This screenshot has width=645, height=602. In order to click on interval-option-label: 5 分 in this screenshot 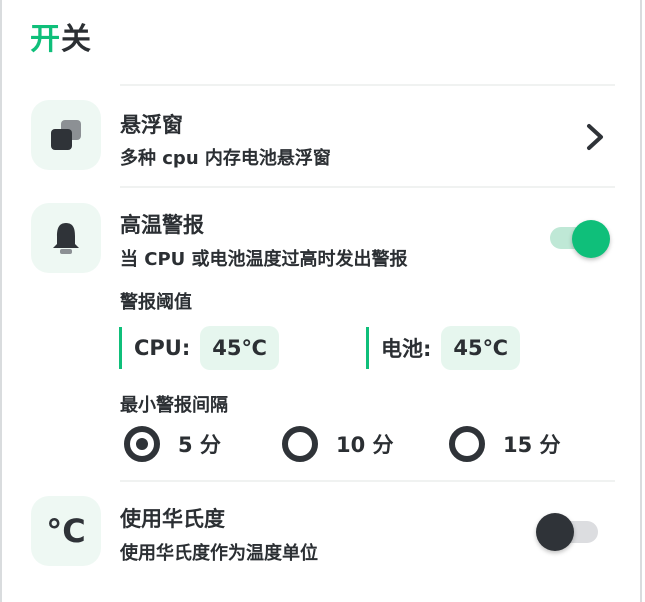, I will do `click(199, 445)`.